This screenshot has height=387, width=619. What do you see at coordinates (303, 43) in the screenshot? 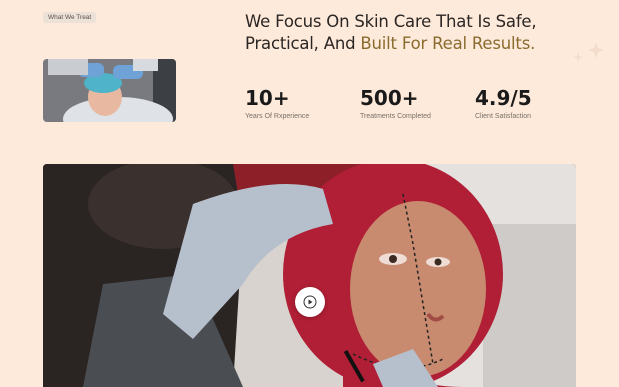
I see `headline-line-2-text: Practical, And` at bounding box center [303, 43].